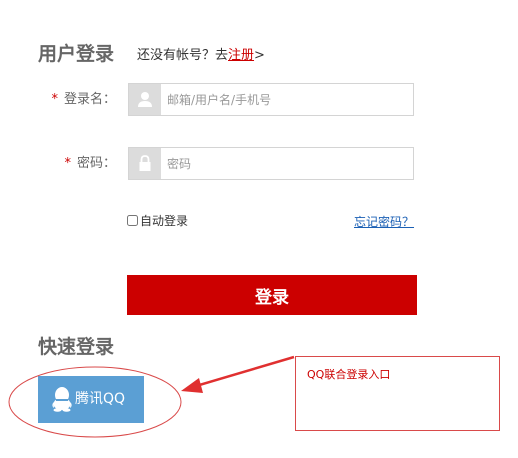 Image resolution: width=518 pixels, height=458 pixels. What do you see at coordinates (76, 54) in the screenshot?
I see `page-title: 用户登录` at bounding box center [76, 54].